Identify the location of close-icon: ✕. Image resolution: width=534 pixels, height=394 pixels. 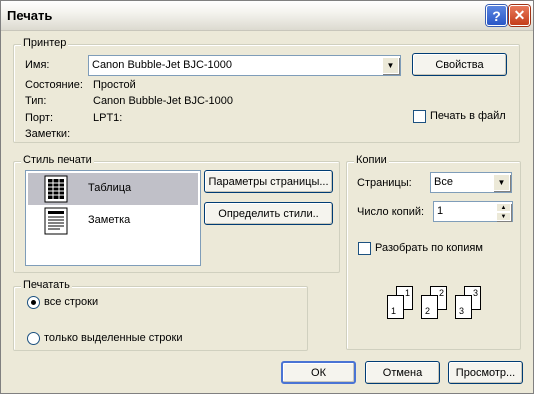
(519, 15).